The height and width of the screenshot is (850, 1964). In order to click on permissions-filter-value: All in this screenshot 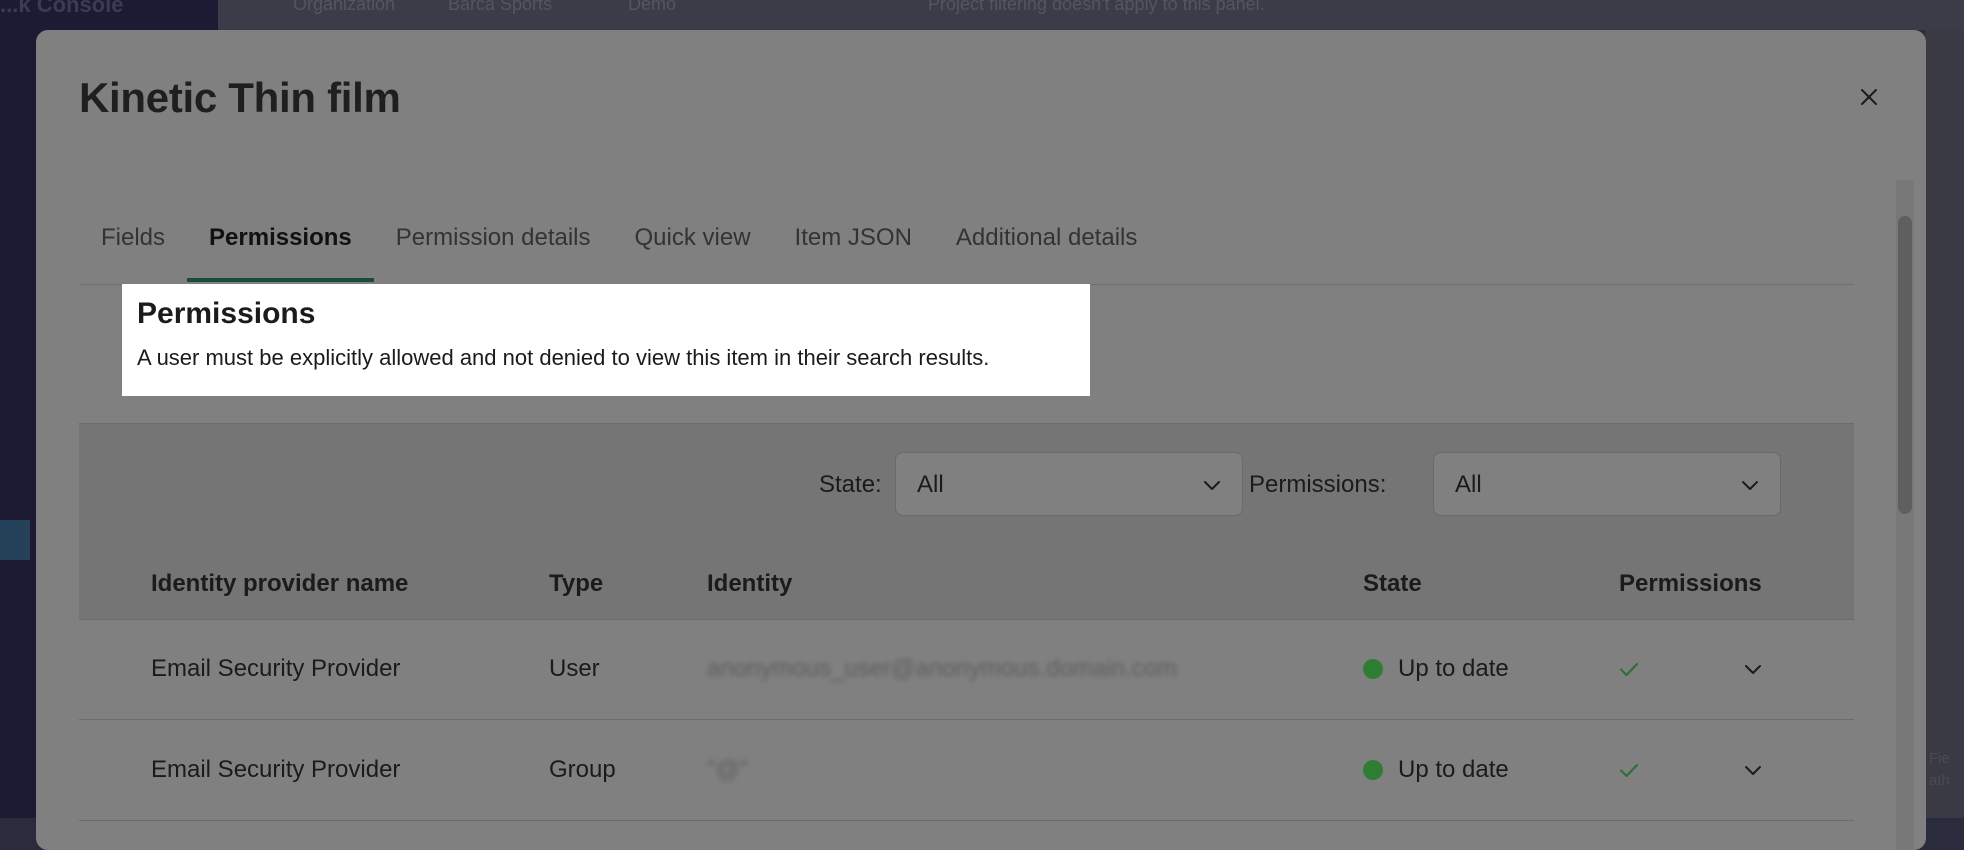, I will do `click(1468, 484)`.